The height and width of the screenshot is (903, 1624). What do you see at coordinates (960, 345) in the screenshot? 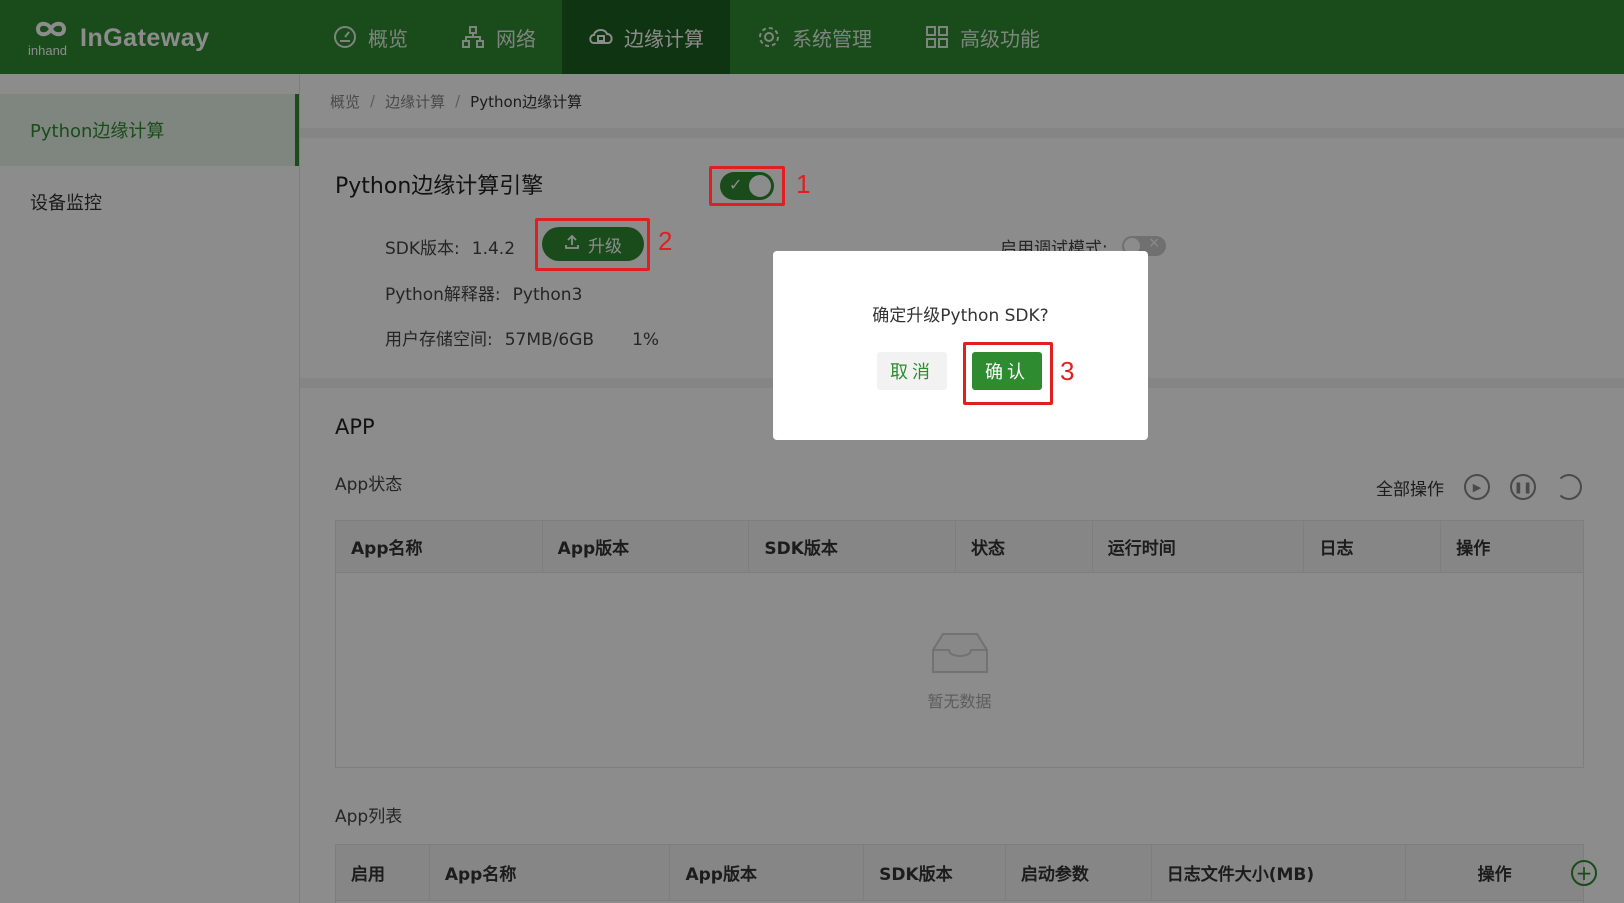
I see `confirm-dialog: 确定升级Python SDK? 取消 确认` at bounding box center [960, 345].